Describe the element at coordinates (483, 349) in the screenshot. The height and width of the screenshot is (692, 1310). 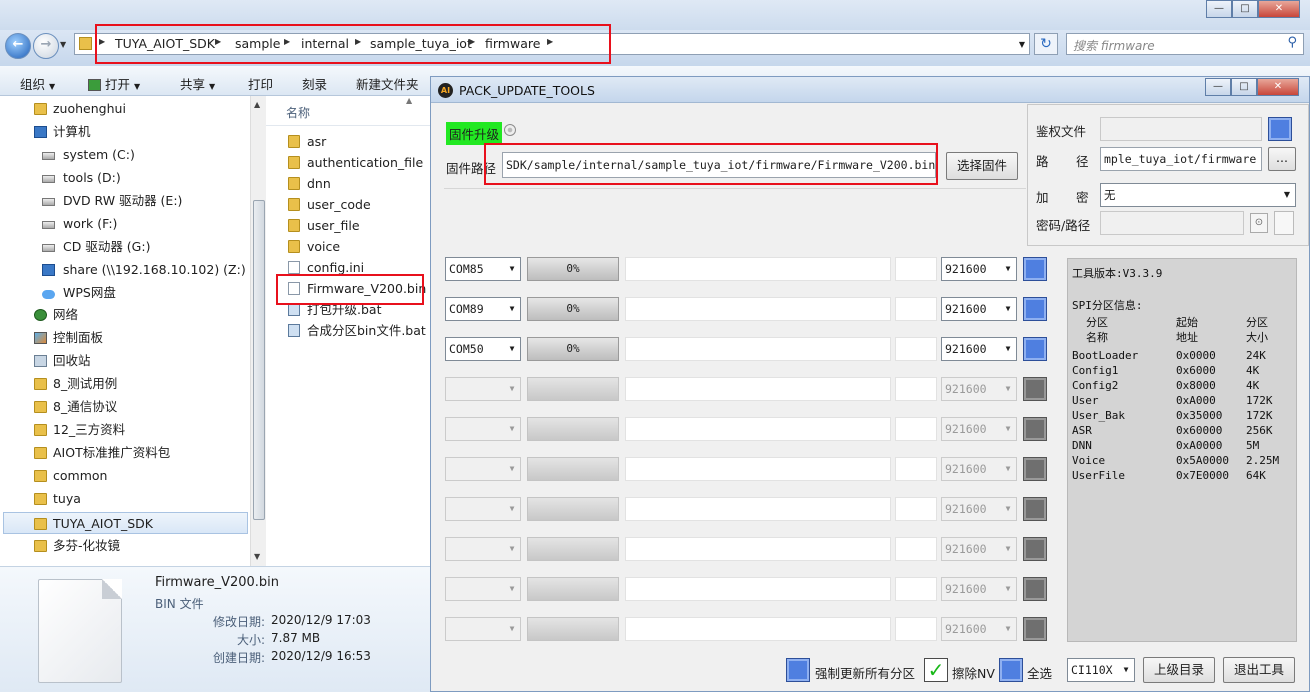
I see `com-port-select: COM50 ▼` at that location.